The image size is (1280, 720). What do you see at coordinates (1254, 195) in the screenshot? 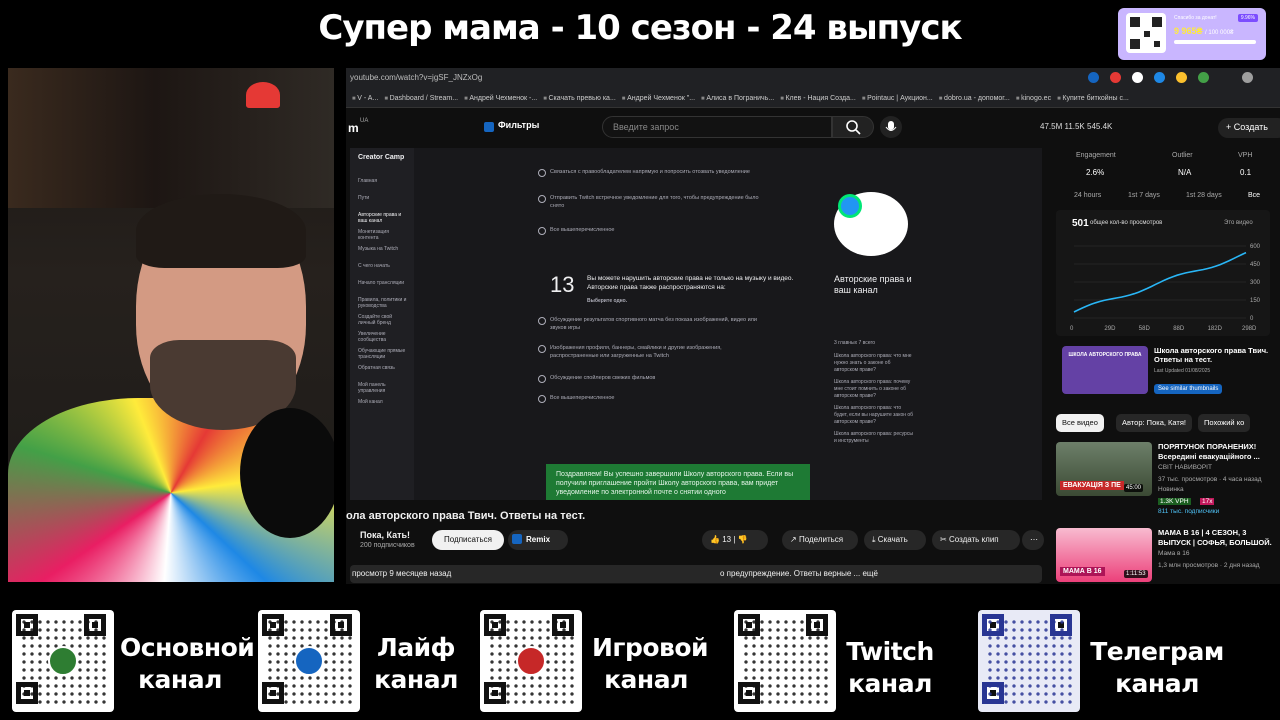
I see `range-tab: Все` at bounding box center [1254, 195].